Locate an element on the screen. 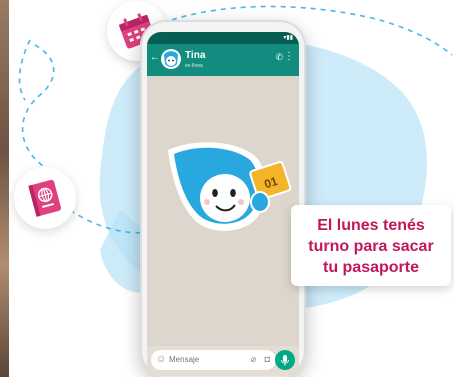 Image resolution: width=454 pixels, height=377 pixels. chat-header: ← Tina en línea ✆ ⋮ is located at coordinates (223, 60).